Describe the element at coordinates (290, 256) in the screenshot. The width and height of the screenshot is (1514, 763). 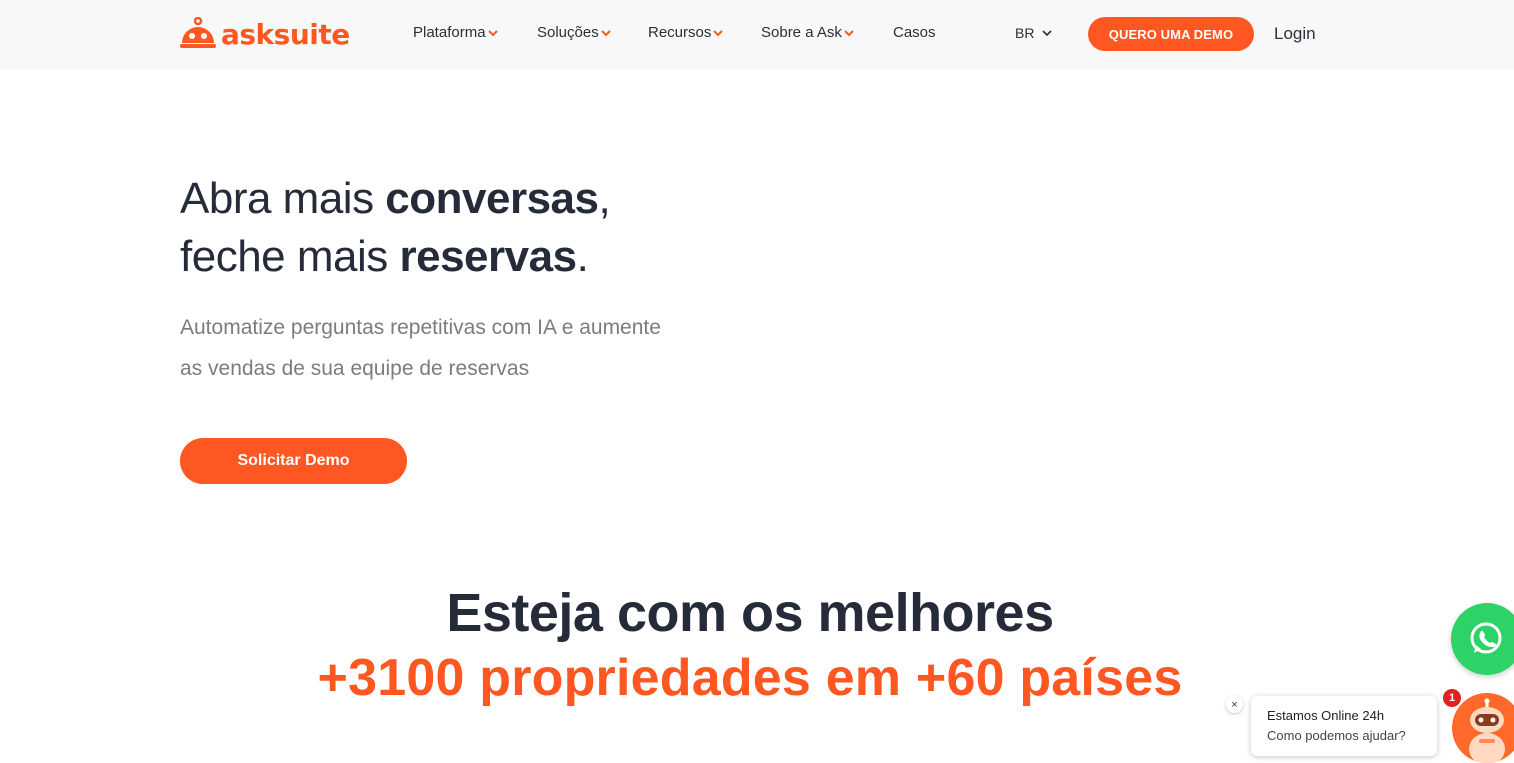
I see `hero-title-line2-normal: feche mais` at that location.